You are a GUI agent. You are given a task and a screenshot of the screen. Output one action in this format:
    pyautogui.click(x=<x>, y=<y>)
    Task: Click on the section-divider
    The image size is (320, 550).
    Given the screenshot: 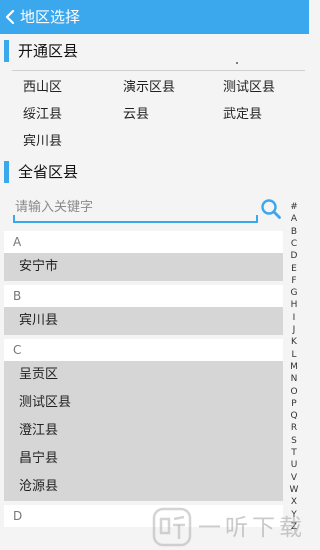 What is the action you would take?
    pyautogui.click(x=158, y=70)
    